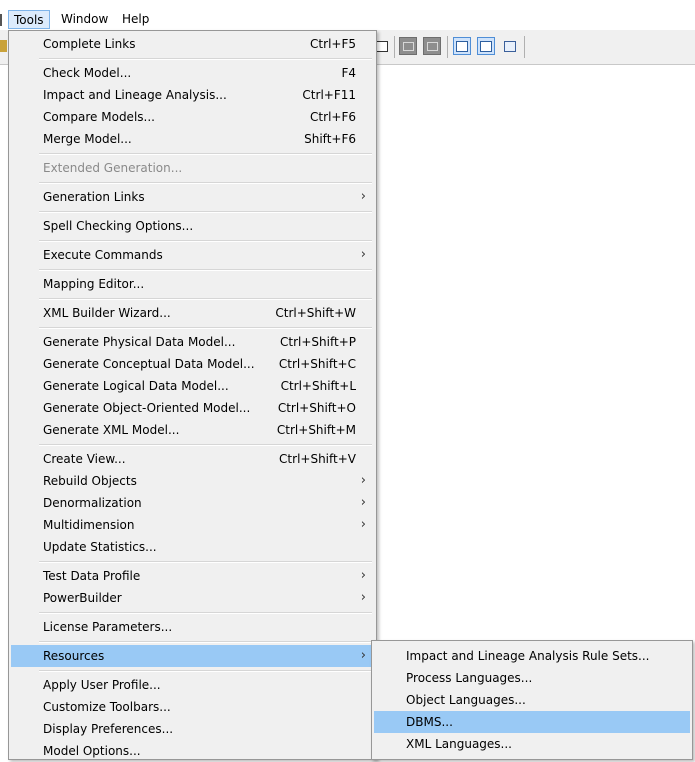  Describe the element at coordinates (192, 313) in the screenshot. I see `menu-item-xml-builder: XML Builder Wizard... Ctrl+Shift+W` at that location.